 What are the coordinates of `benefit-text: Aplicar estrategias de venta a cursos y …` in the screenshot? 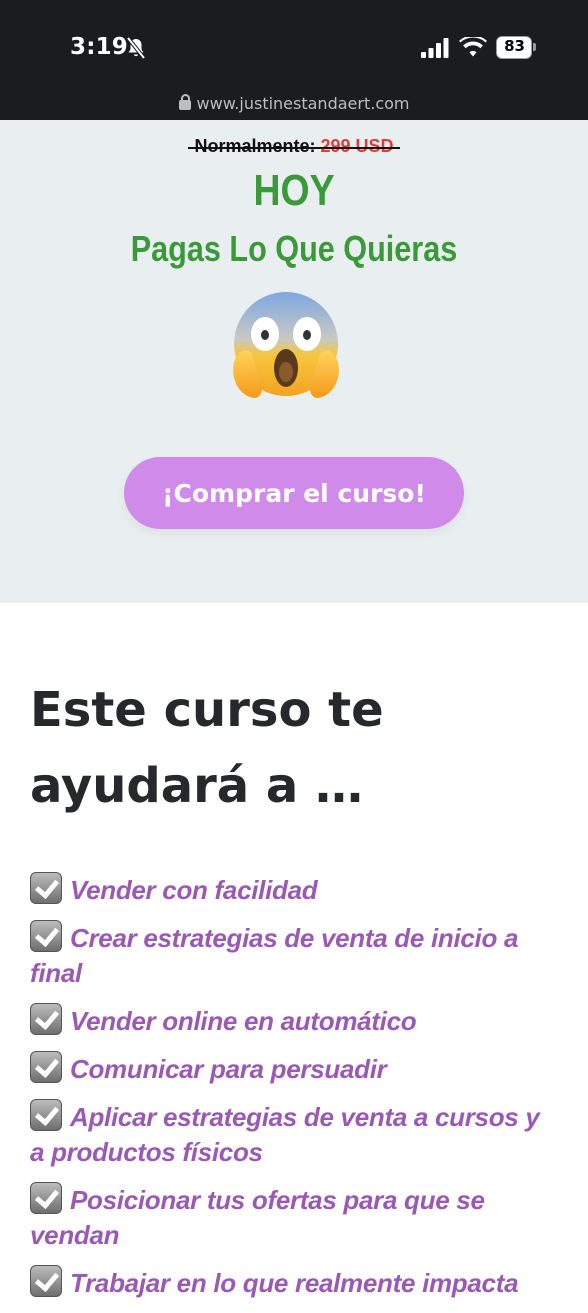 It's located at (285, 1134).